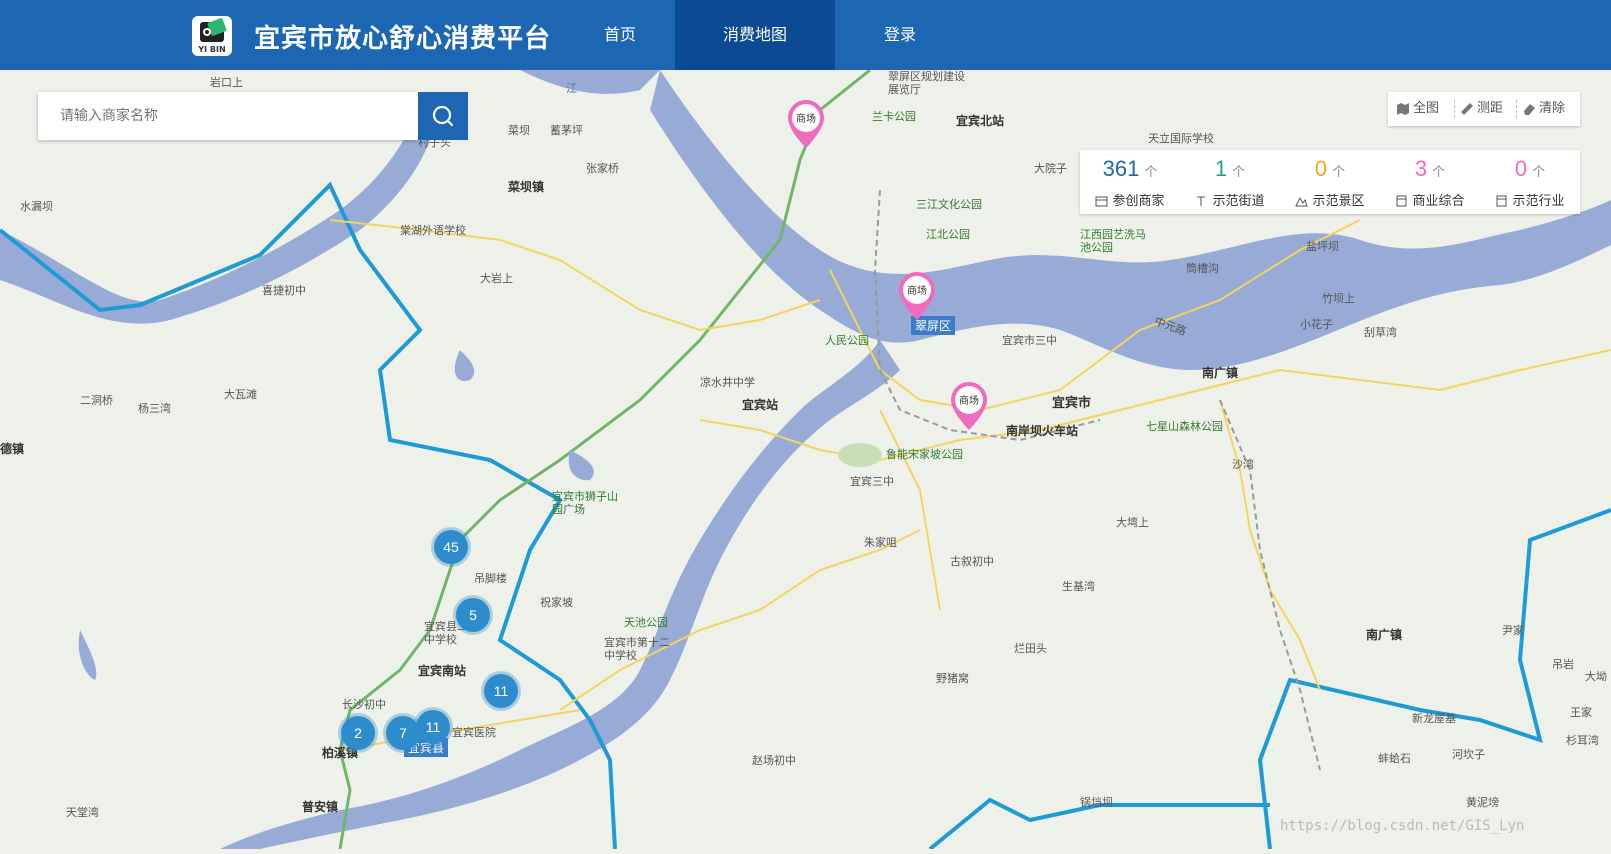  I want to click on map-label: 吊脚楼, so click(490, 578).